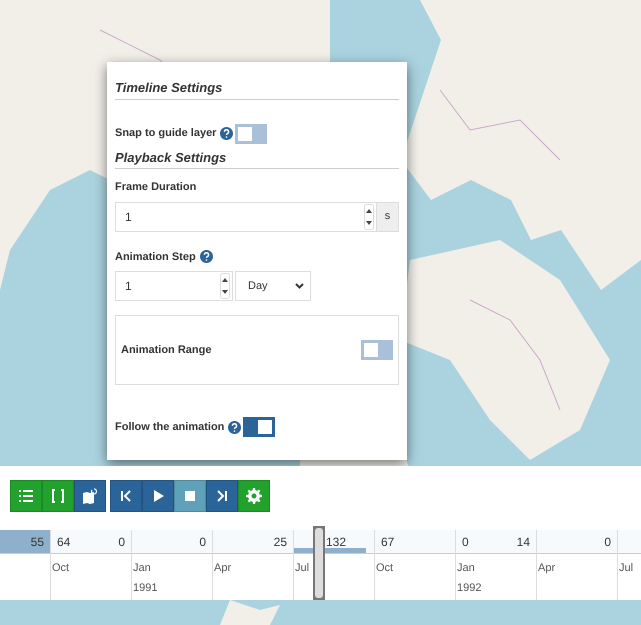  I want to click on unit-label: s, so click(388, 217).